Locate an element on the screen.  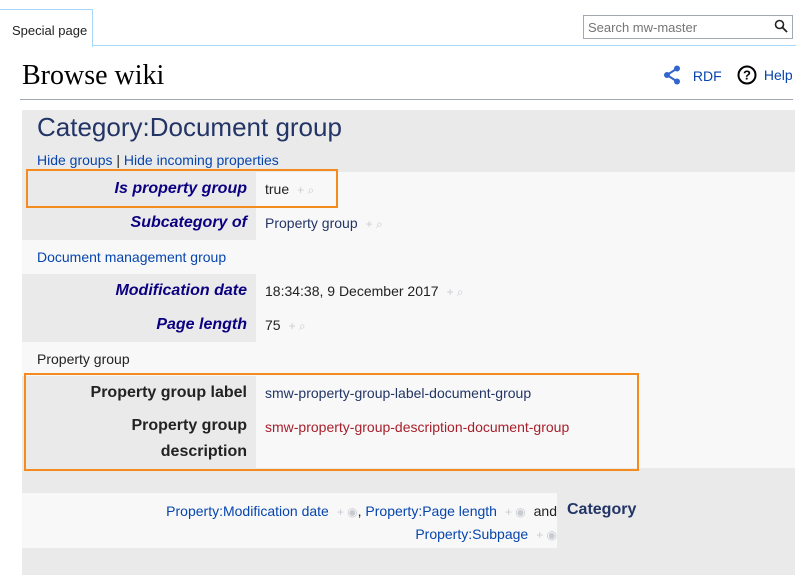
factbox-toplinks: Hide groups | Hide incoming properties is located at coordinates (158, 160).